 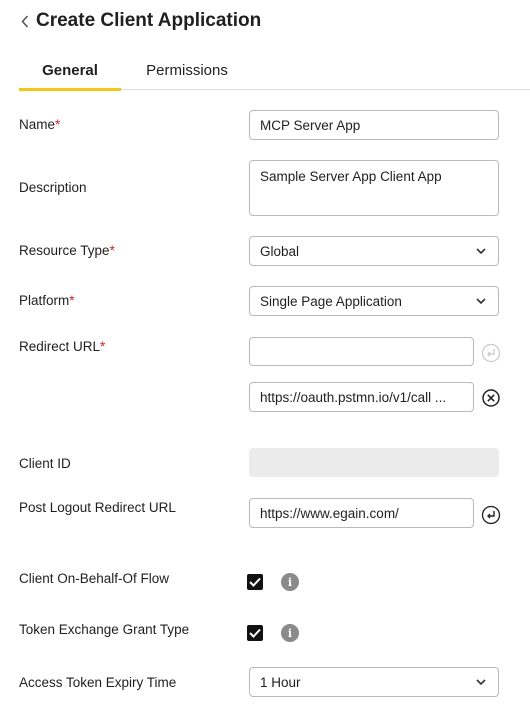 What do you see at coordinates (45, 463) in the screenshot?
I see `client-id-label: Client ID` at bounding box center [45, 463].